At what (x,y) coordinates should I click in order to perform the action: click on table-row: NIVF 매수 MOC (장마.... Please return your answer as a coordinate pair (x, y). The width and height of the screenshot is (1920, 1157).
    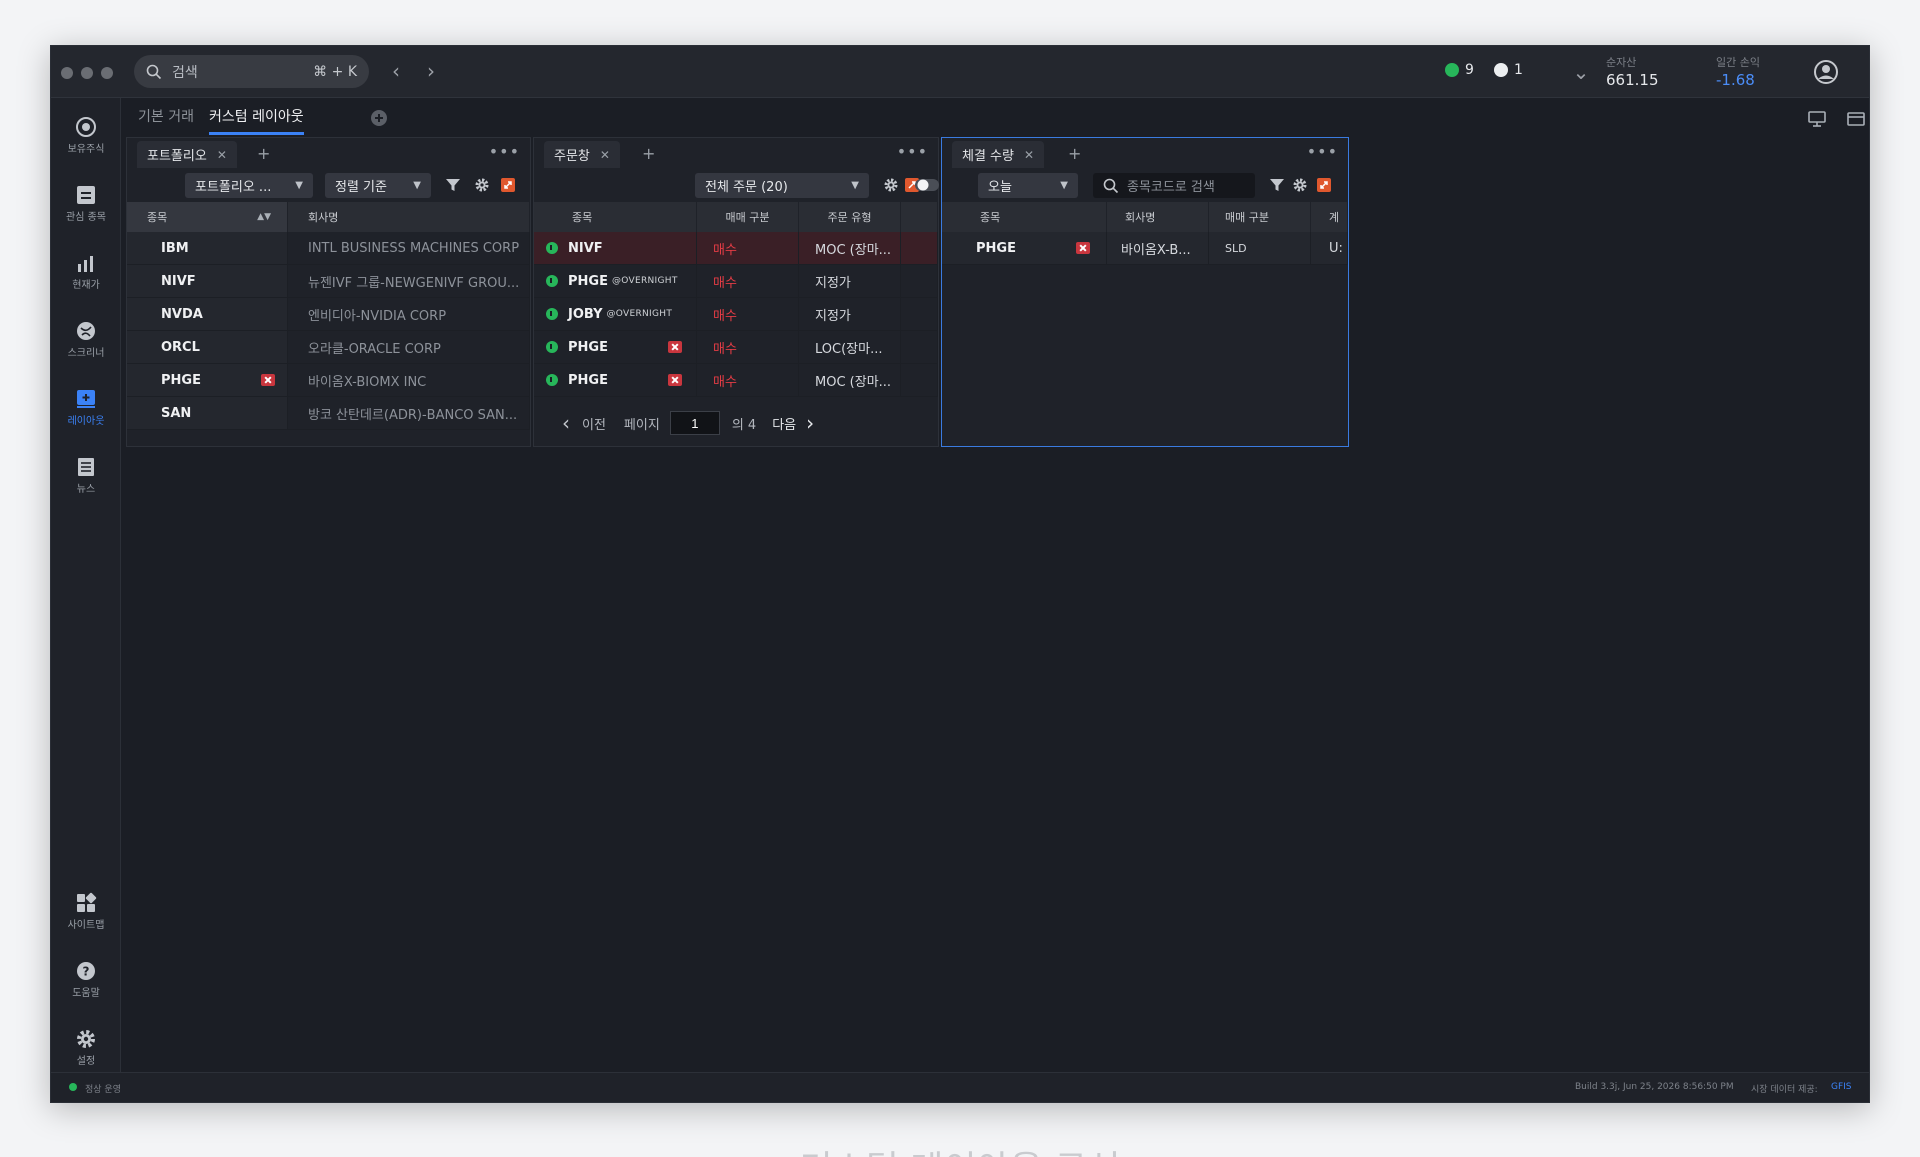
    Looking at the image, I should click on (736, 248).